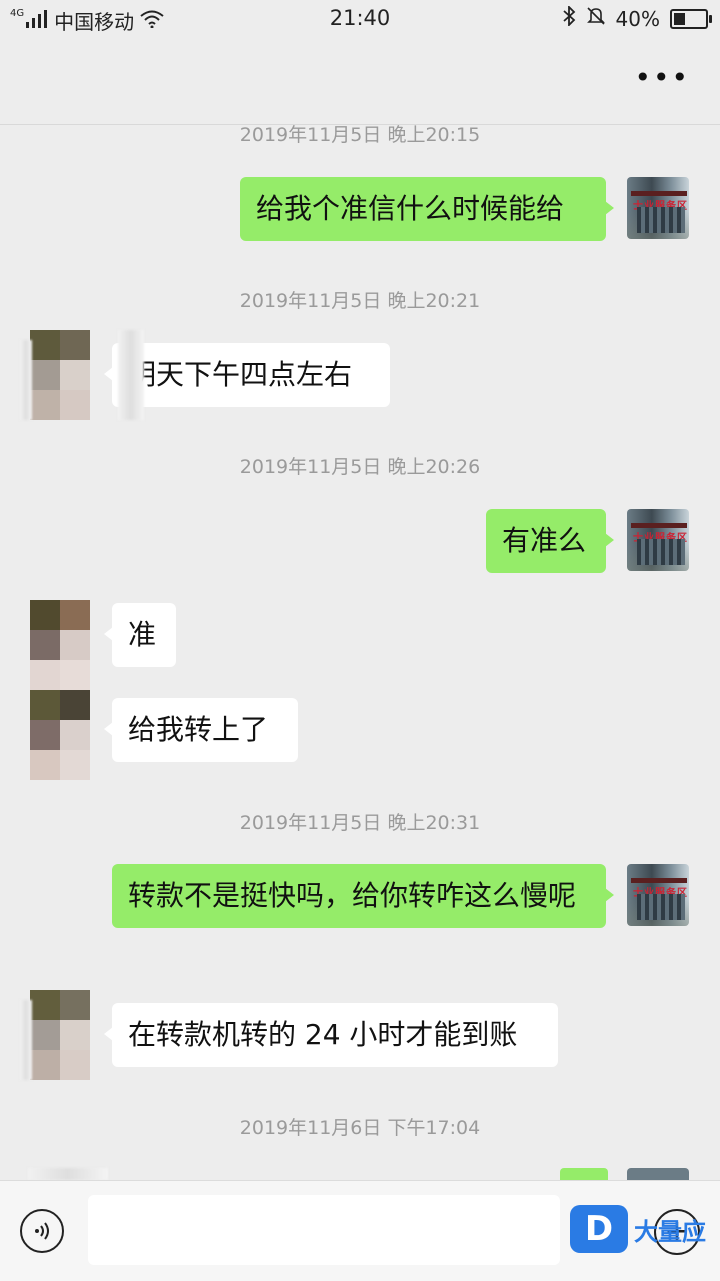  What do you see at coordinates (427, 209) in the screenshot?
I see `message-bubble-sent: 给我个准信什么时候能给` at bounding box center [427, 209].